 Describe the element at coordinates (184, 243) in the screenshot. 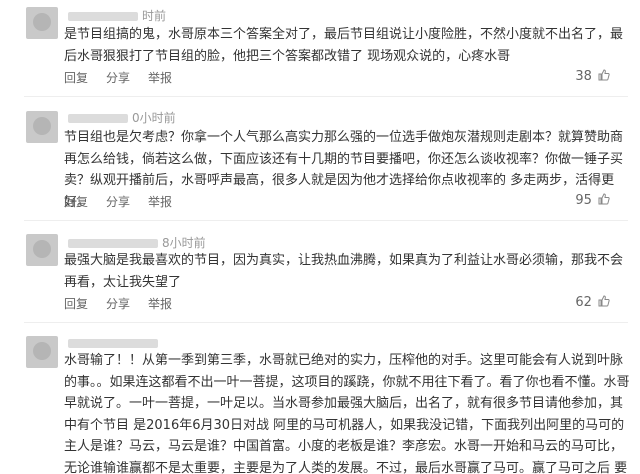

I see `comment-time: 8小时前` at that location.